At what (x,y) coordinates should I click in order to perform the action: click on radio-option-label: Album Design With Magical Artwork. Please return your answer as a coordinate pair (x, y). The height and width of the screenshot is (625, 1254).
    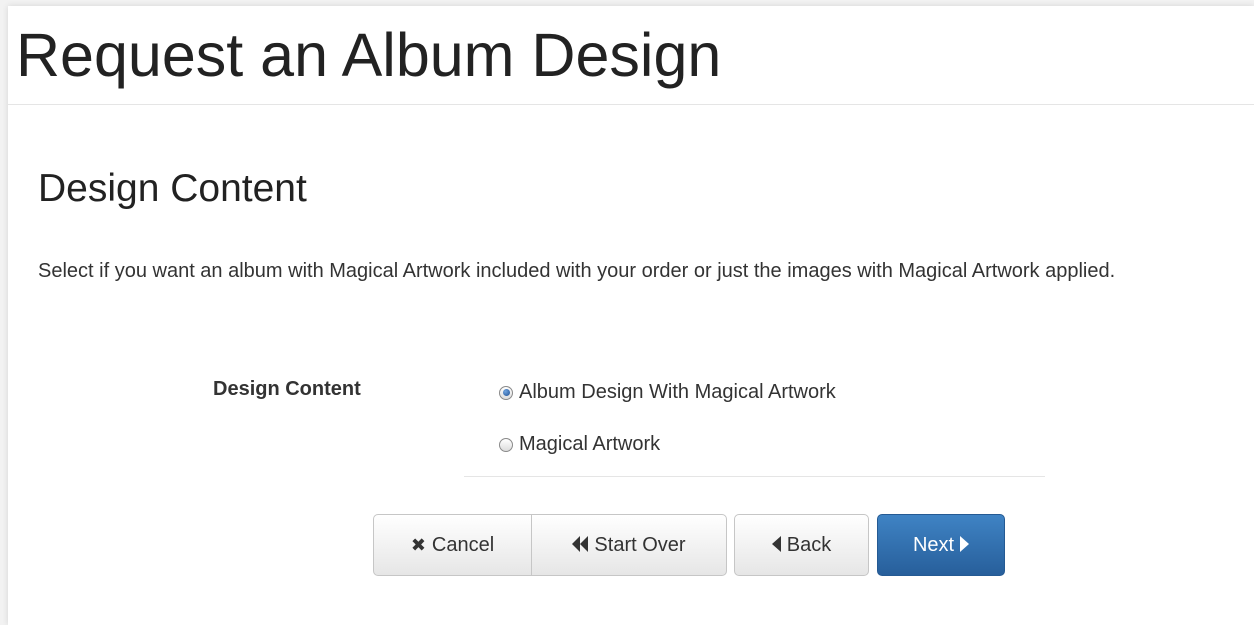
    Looking at the image, I should click on (677, 392).